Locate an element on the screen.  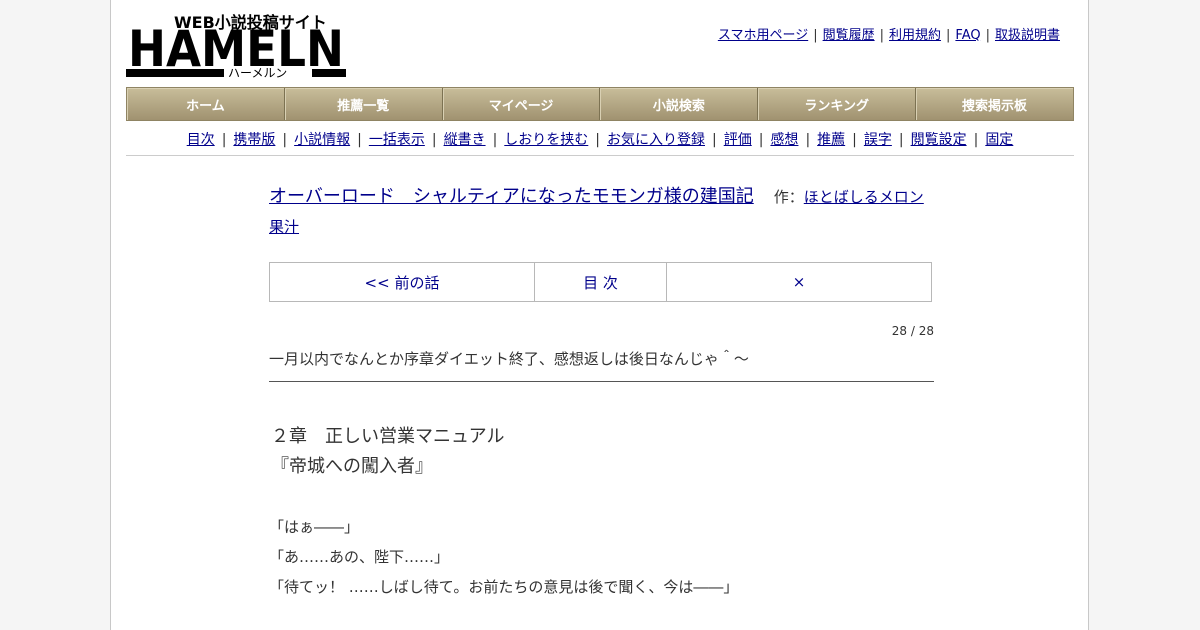
main-nav-ranking: ランキング is located at coordinates (837, 104).